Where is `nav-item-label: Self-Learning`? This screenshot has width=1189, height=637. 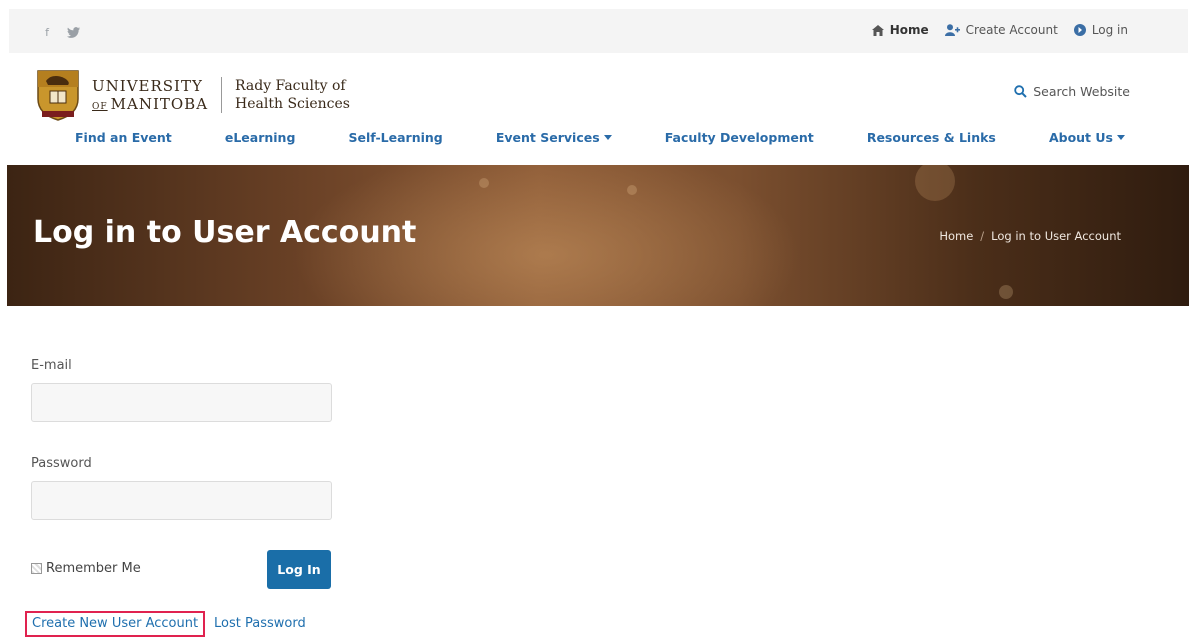
nav-item-label: Self-Learning is located at coordinates (395, 137).